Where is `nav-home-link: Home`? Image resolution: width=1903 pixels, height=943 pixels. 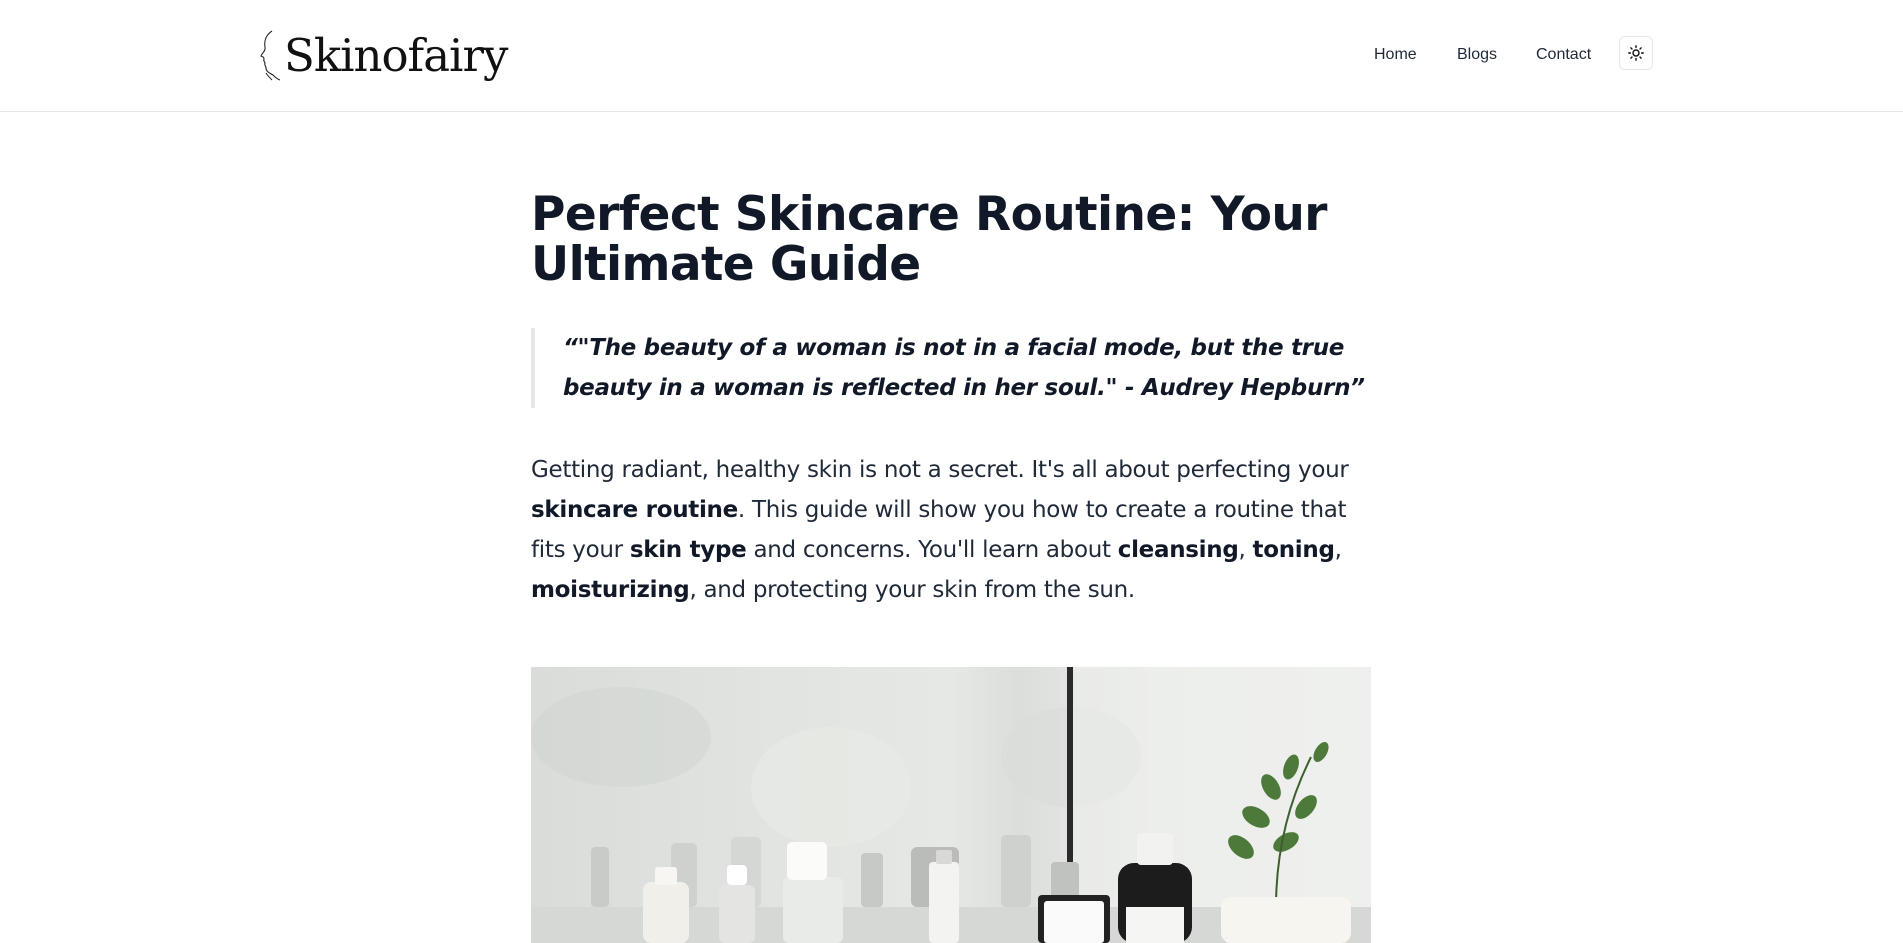 nav-home-link: Home is located at coordinates (1395, 55).